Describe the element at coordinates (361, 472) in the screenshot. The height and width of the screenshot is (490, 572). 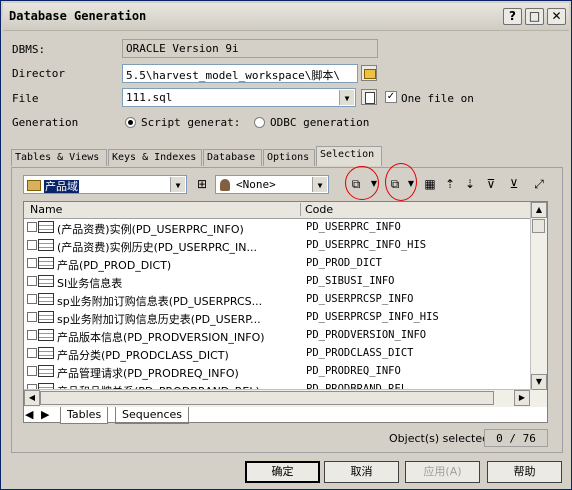
I see `cancel-button: 取消` at that location.